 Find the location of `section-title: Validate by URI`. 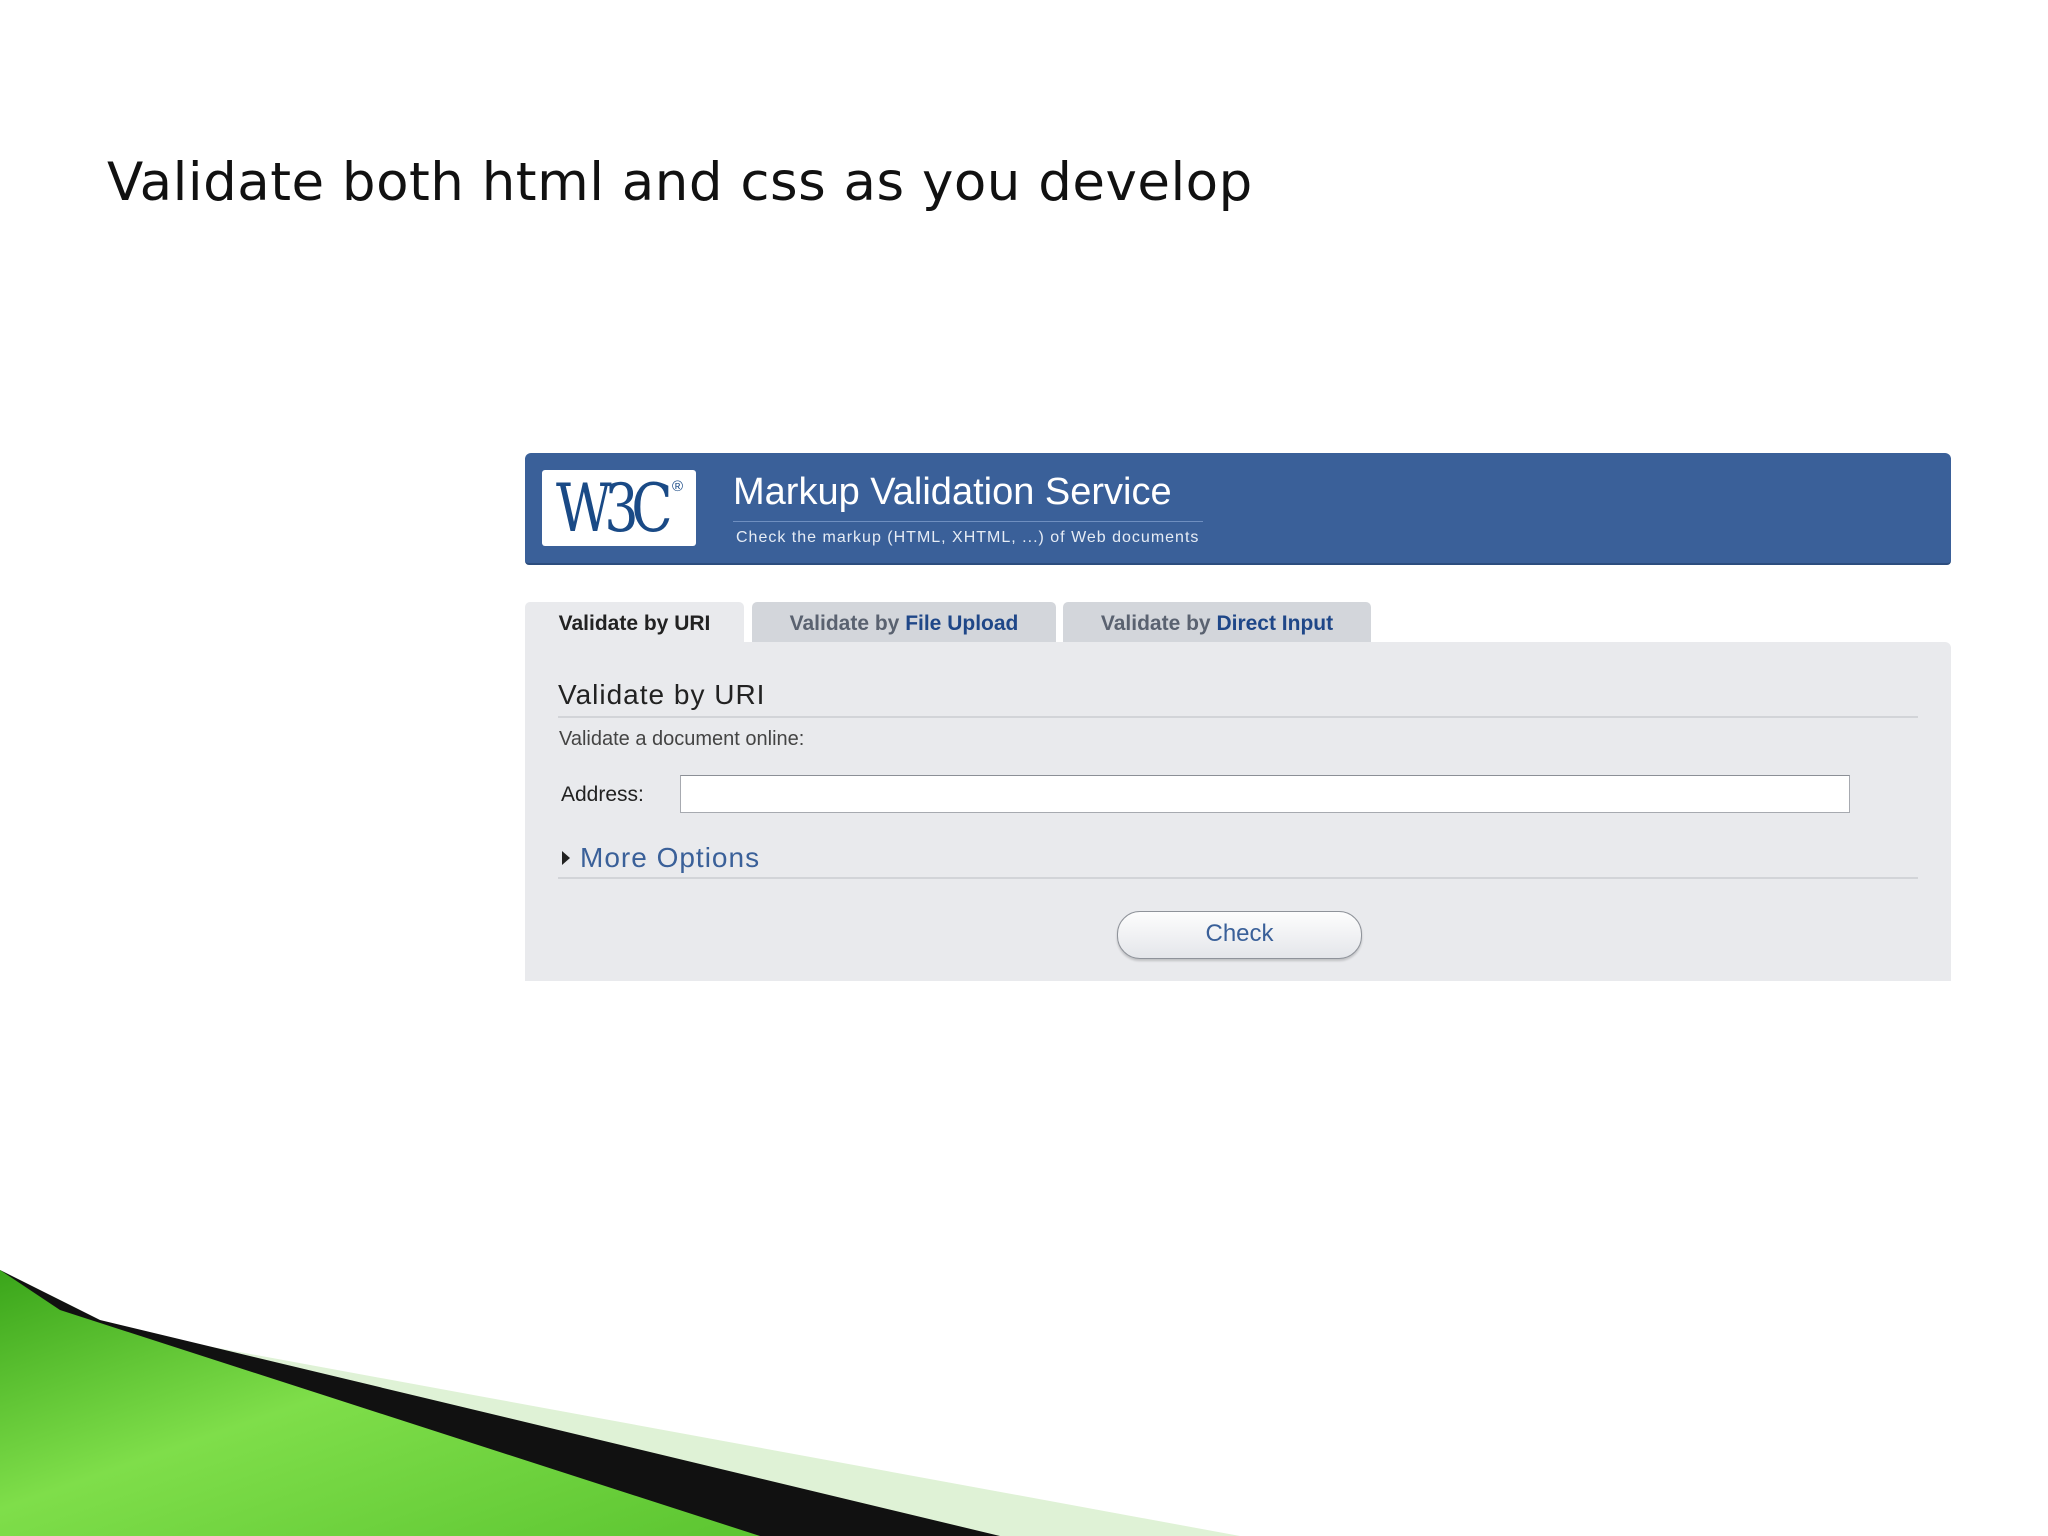

section-title: Validate by URI is located at coordinates (662, 694).